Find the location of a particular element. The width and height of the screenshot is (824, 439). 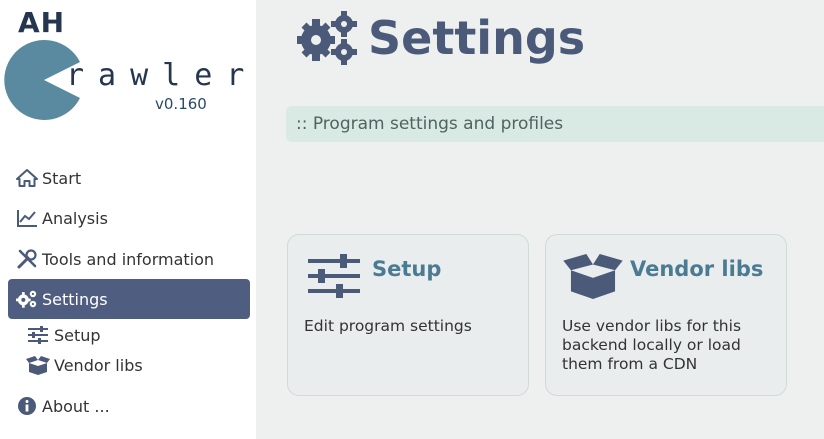

info-icon is located at coordinates (27, 406).